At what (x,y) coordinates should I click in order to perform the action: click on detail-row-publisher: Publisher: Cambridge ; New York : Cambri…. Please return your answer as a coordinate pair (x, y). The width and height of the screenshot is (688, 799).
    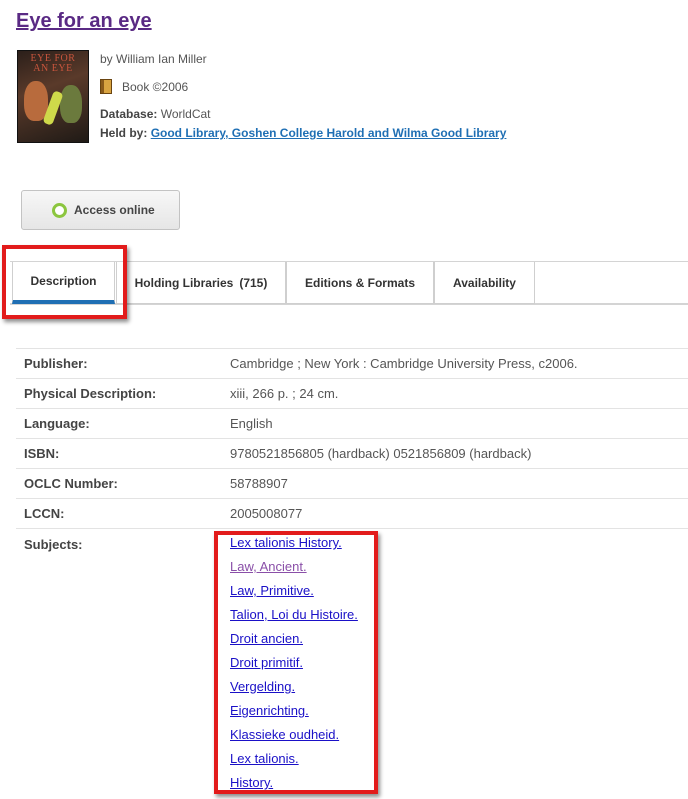
    Looking at the image, I should click on (352, 363).